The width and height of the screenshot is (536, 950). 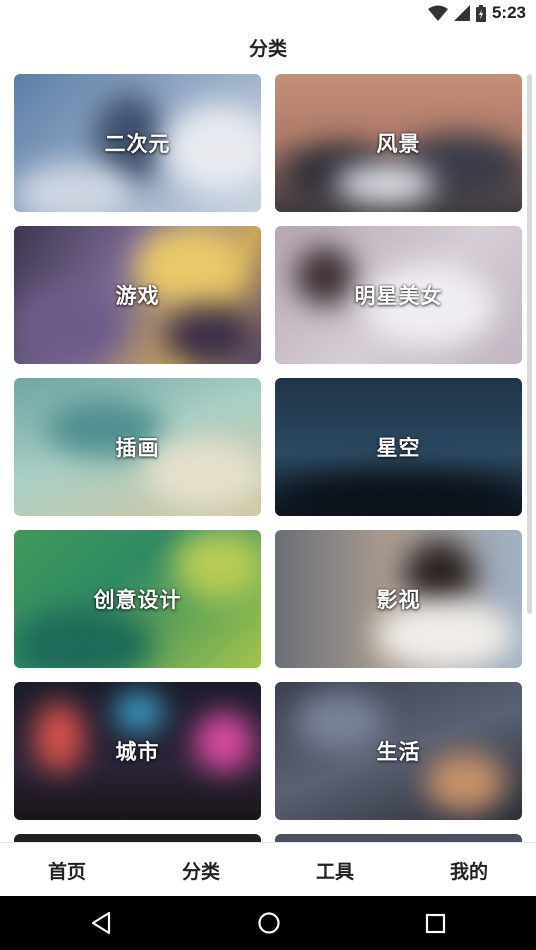 What do you see at coordinates (335, 870) in the screenshot?
I see `nav-item-tools: 工具` at bounding box center [335, 870].